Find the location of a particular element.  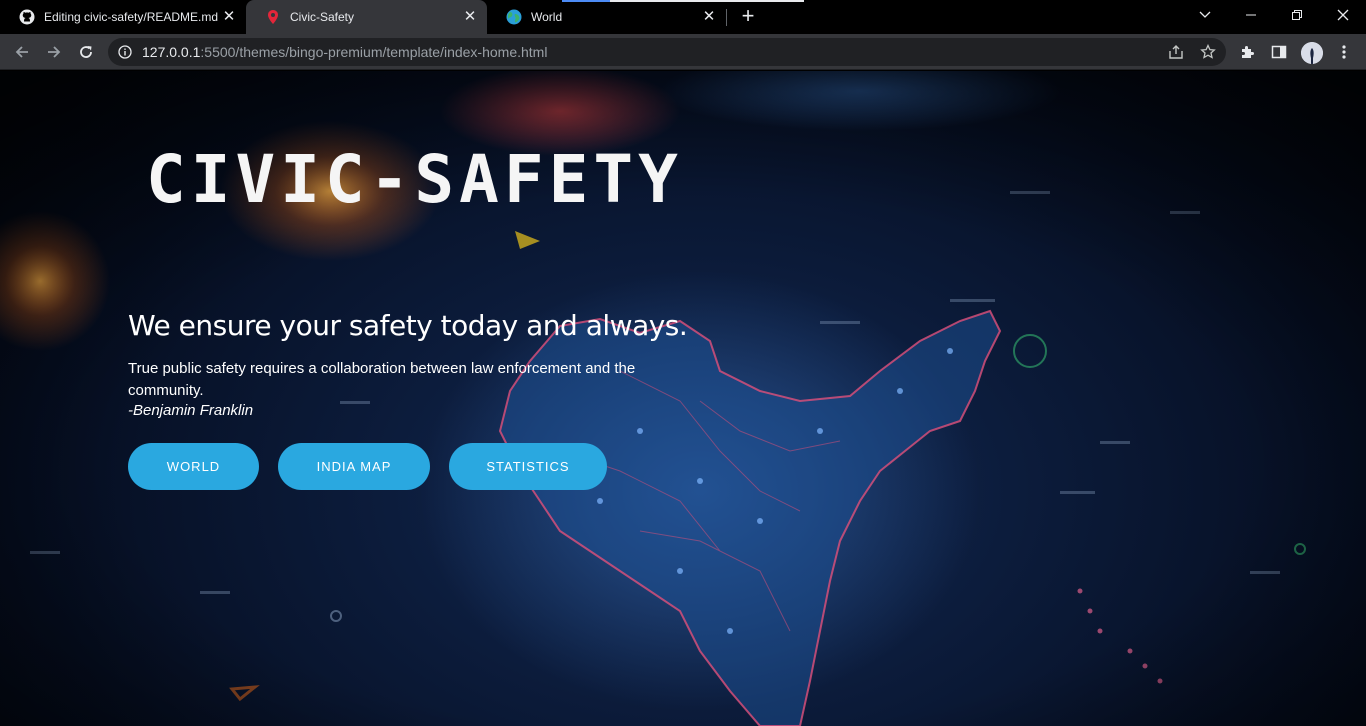

tab-title: Civic-Safety is located at coordinates (322, 17).